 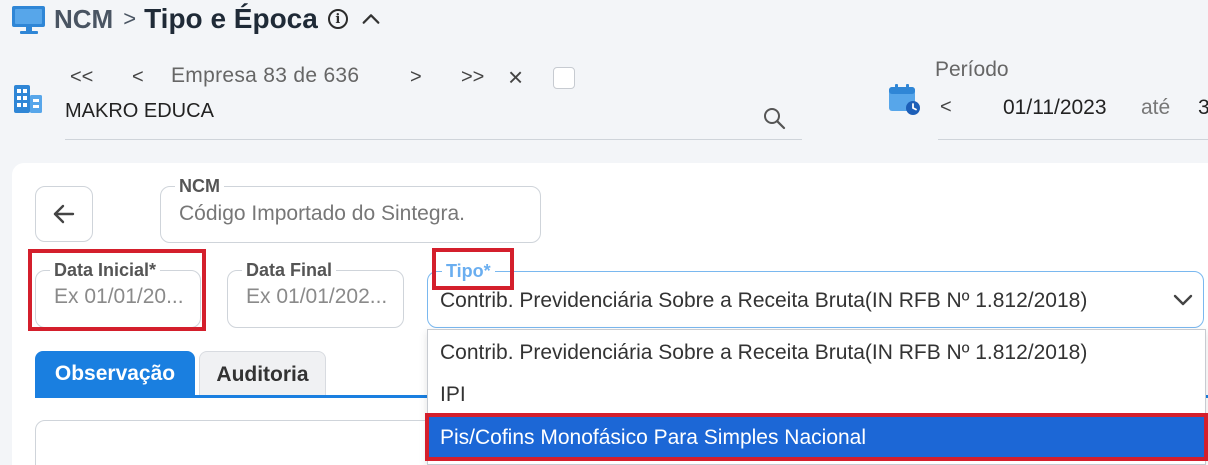 What do you see at coordinates (371, 19) in the screenshot?
I see `chevron-up-icon` at bounding box center [371, 19].